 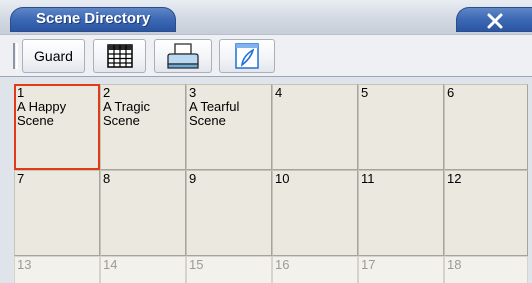 I want to click on scene-number: 10, so click(x=282, y=178).